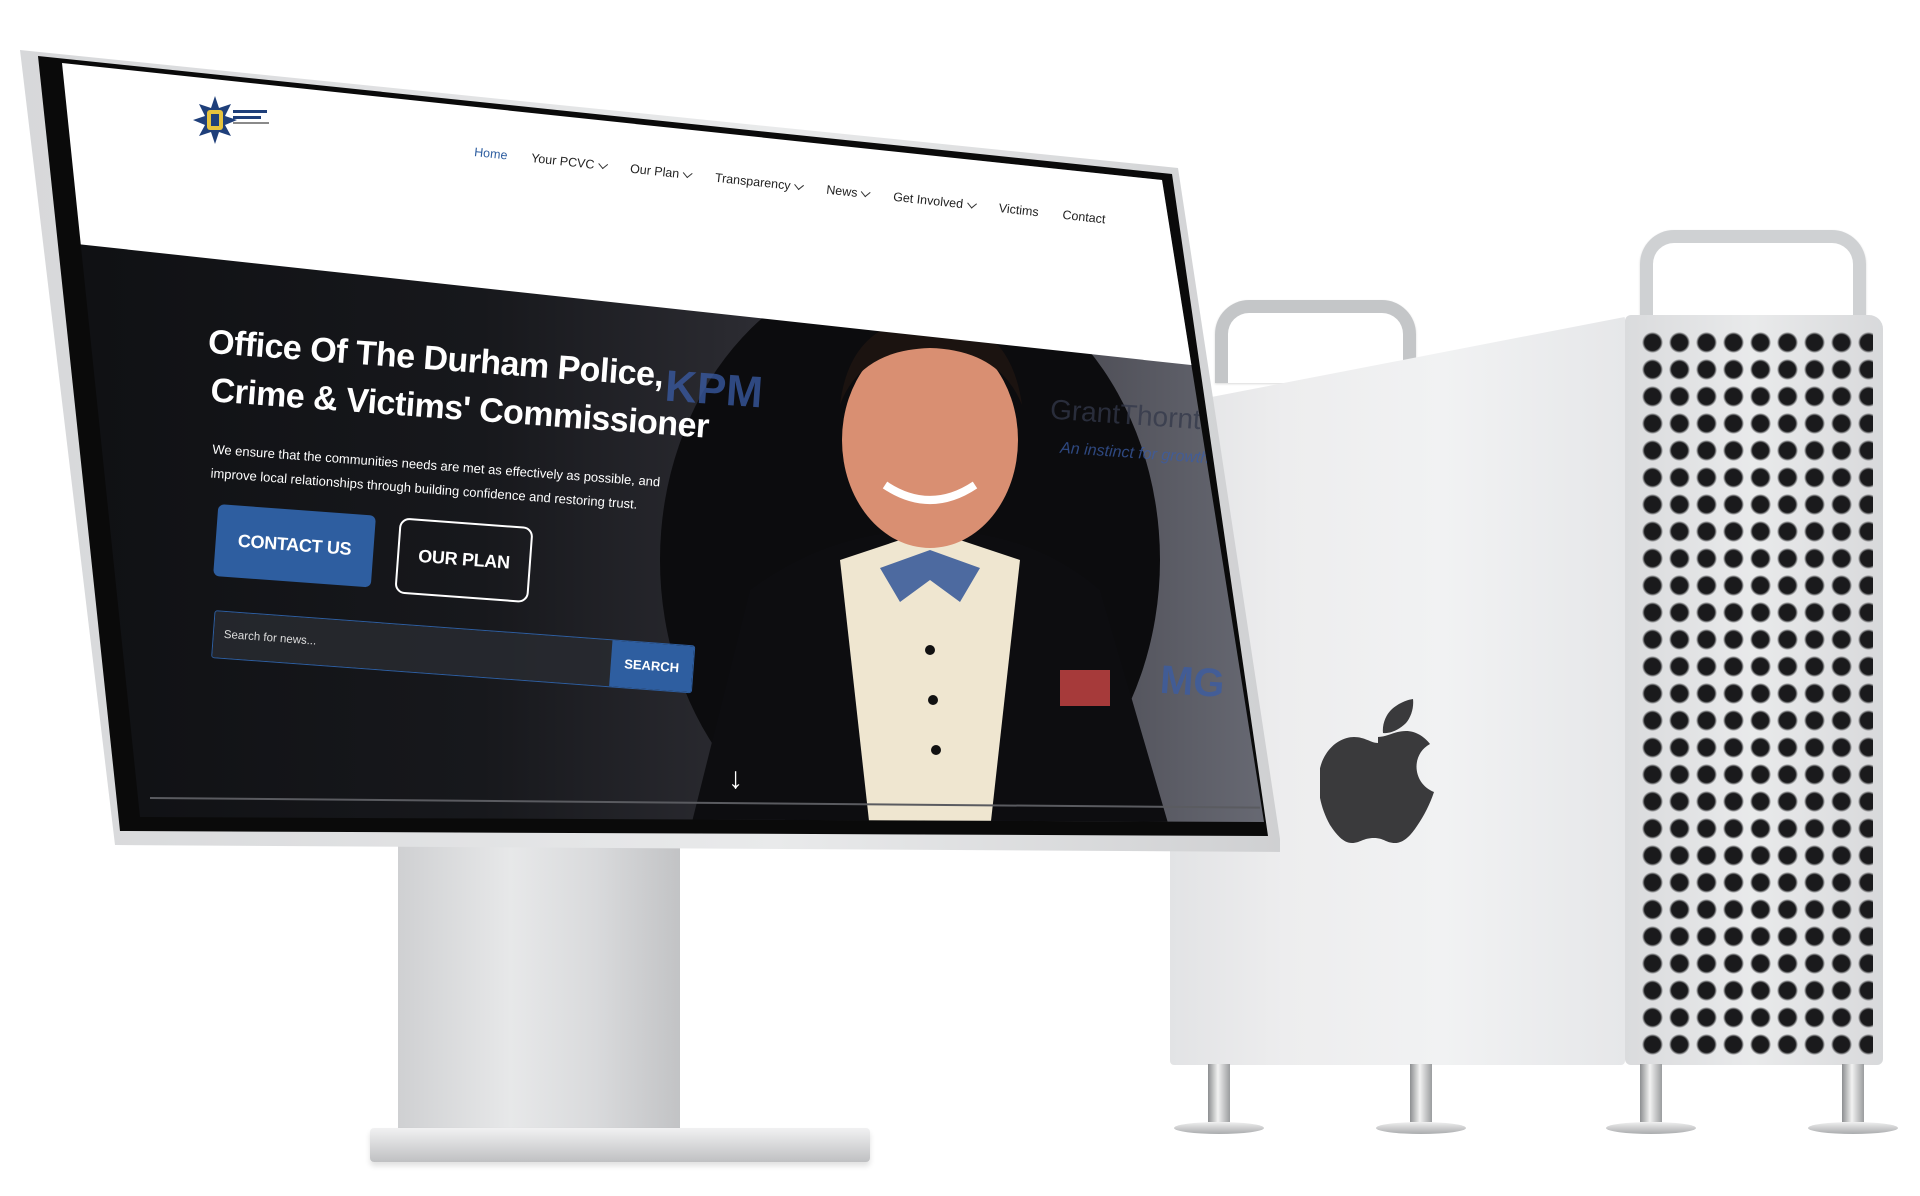 The width and height of the screenshot is (1920, 1196). I want to click on monitor-stand, so click(539, 980).